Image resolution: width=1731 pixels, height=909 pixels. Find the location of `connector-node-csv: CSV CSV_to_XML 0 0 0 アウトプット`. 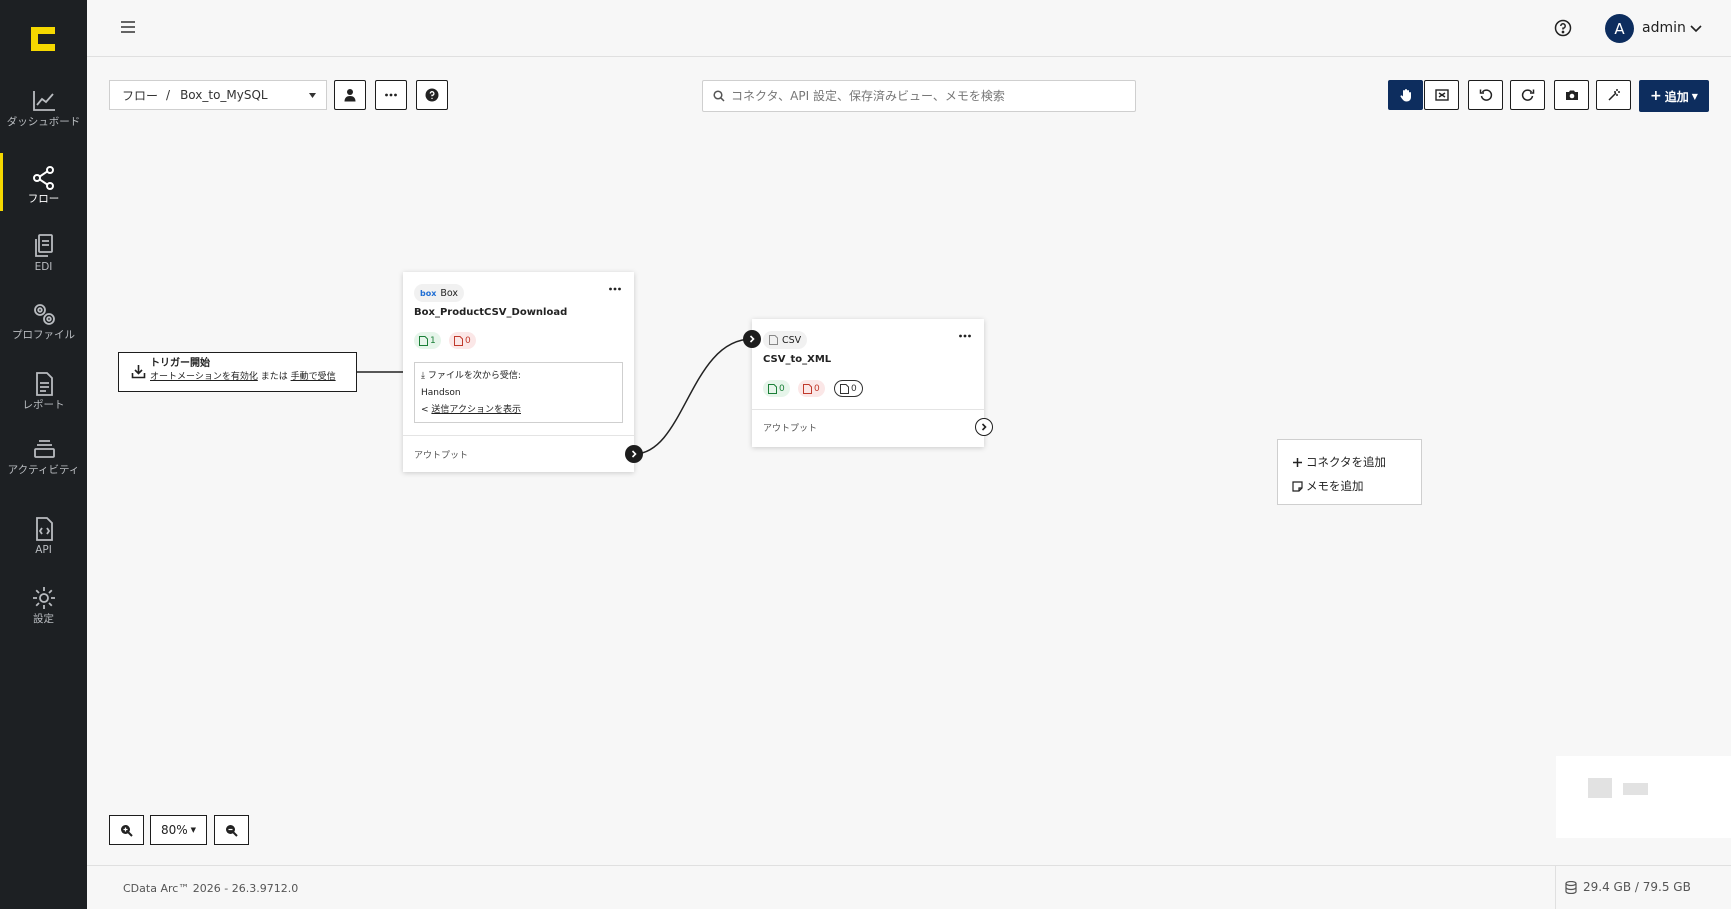

connector-node-csv: CSV CSV_to_XML 0 0 0 アウトプット is located at coordinates (868, 383).